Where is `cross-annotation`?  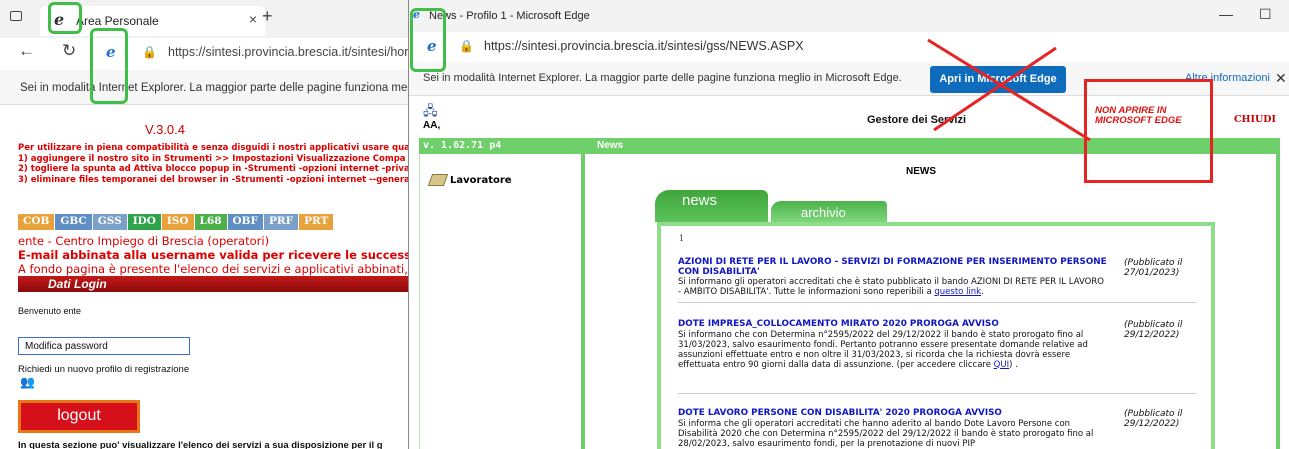
cross-annotation is located at coordinates (1009, 90).